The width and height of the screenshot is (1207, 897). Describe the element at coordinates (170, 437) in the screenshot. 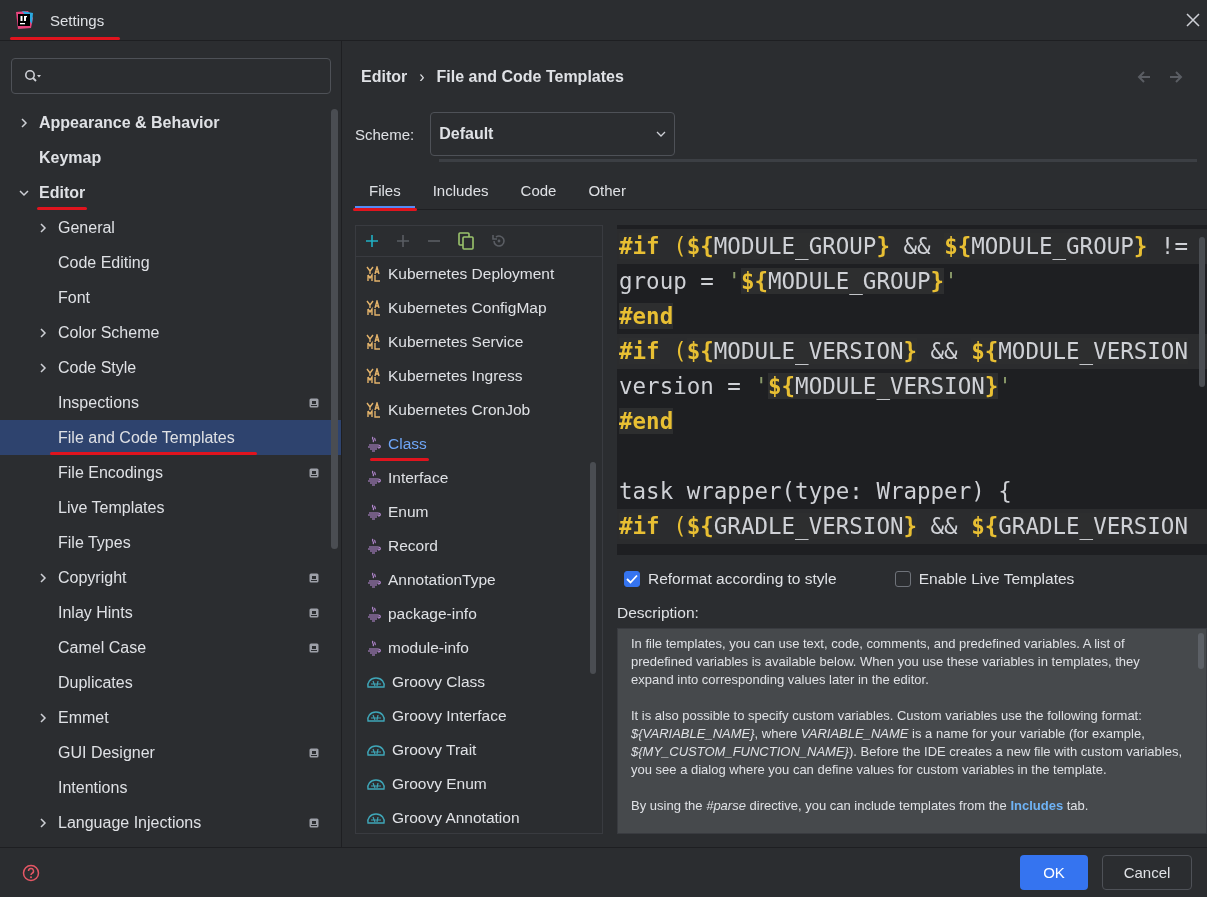

I see `tree-item: File and Code Templates` at that location.